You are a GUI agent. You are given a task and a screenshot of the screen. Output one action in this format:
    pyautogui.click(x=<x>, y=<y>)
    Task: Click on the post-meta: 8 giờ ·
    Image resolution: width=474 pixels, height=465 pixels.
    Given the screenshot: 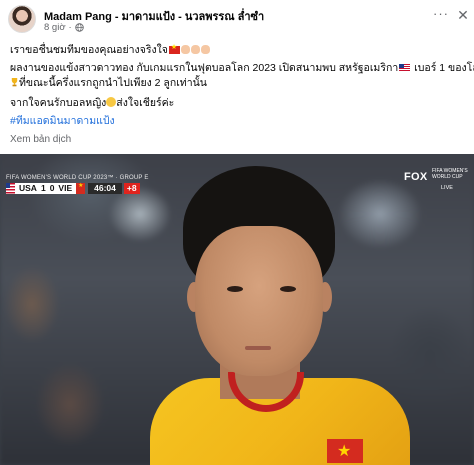 What is the action you would take?
    pyautogui.click(x=64, y=27)
    